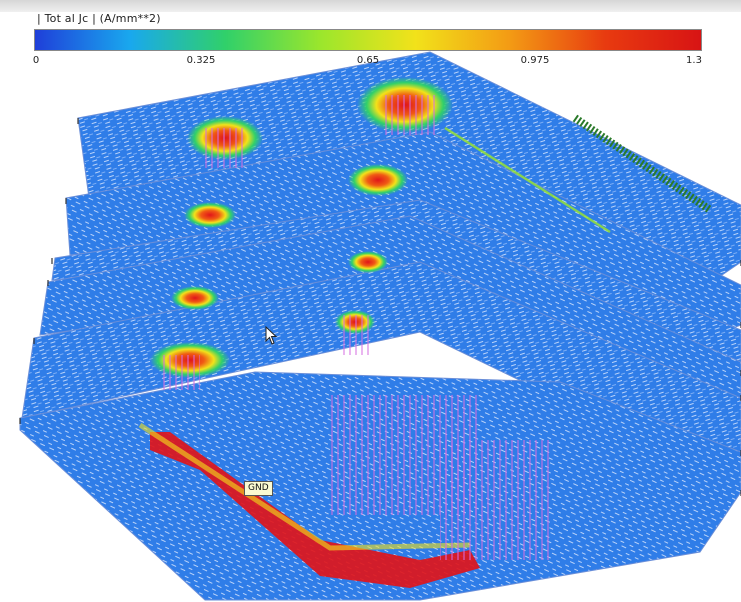 This screenshot has height=602, width=741. What do you see at coordinates (258, 488) in the screenshot?
I see `gnd-net-label: GND` at bounding box center [258, 488].